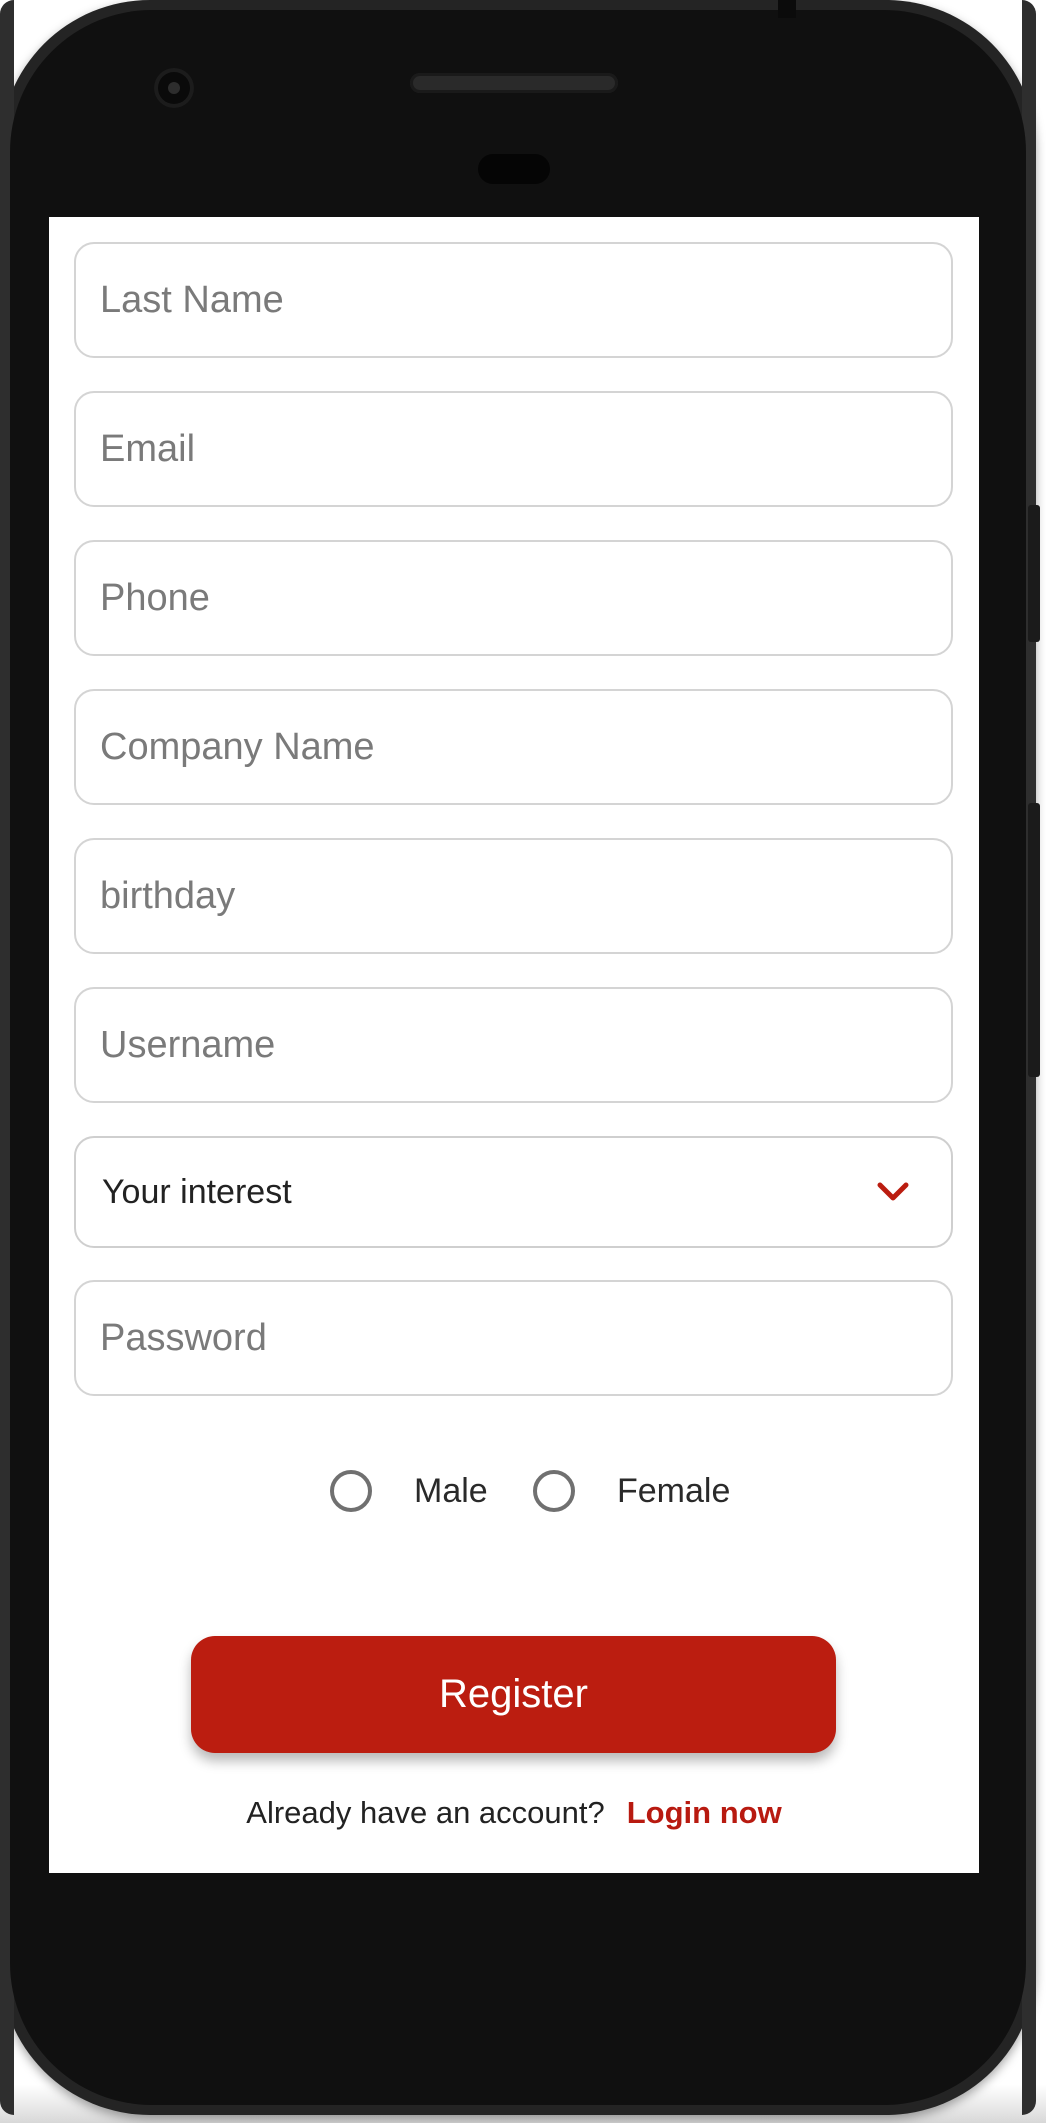 This screenshot has width=1046, height=2123. I want to click on last-name-field, so click(513, 300).